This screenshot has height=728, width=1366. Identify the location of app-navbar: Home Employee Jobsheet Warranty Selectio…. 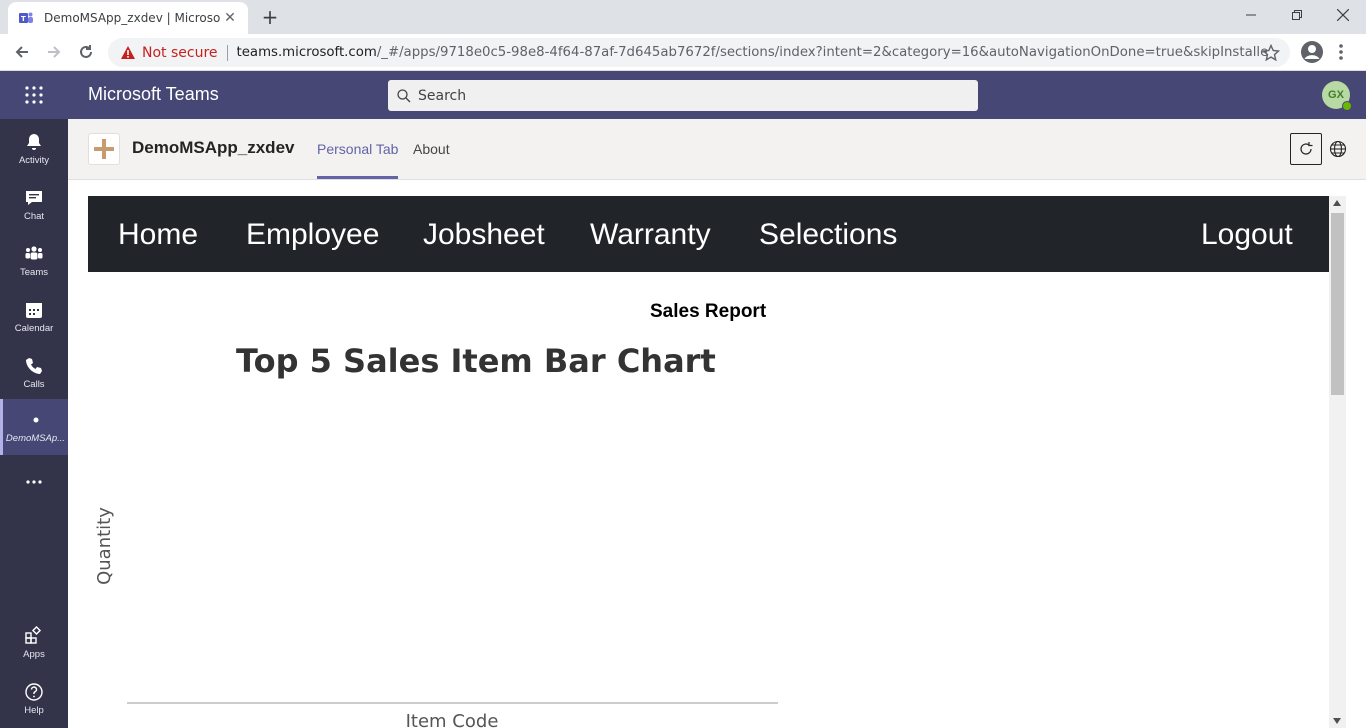
(708, 234).